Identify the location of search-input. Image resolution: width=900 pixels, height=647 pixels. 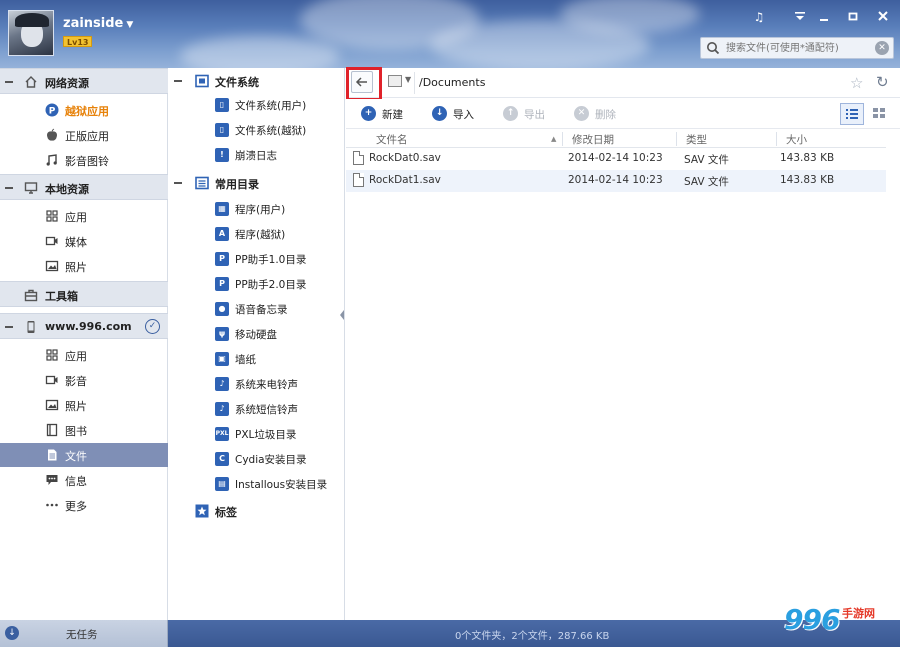
(800, 48).